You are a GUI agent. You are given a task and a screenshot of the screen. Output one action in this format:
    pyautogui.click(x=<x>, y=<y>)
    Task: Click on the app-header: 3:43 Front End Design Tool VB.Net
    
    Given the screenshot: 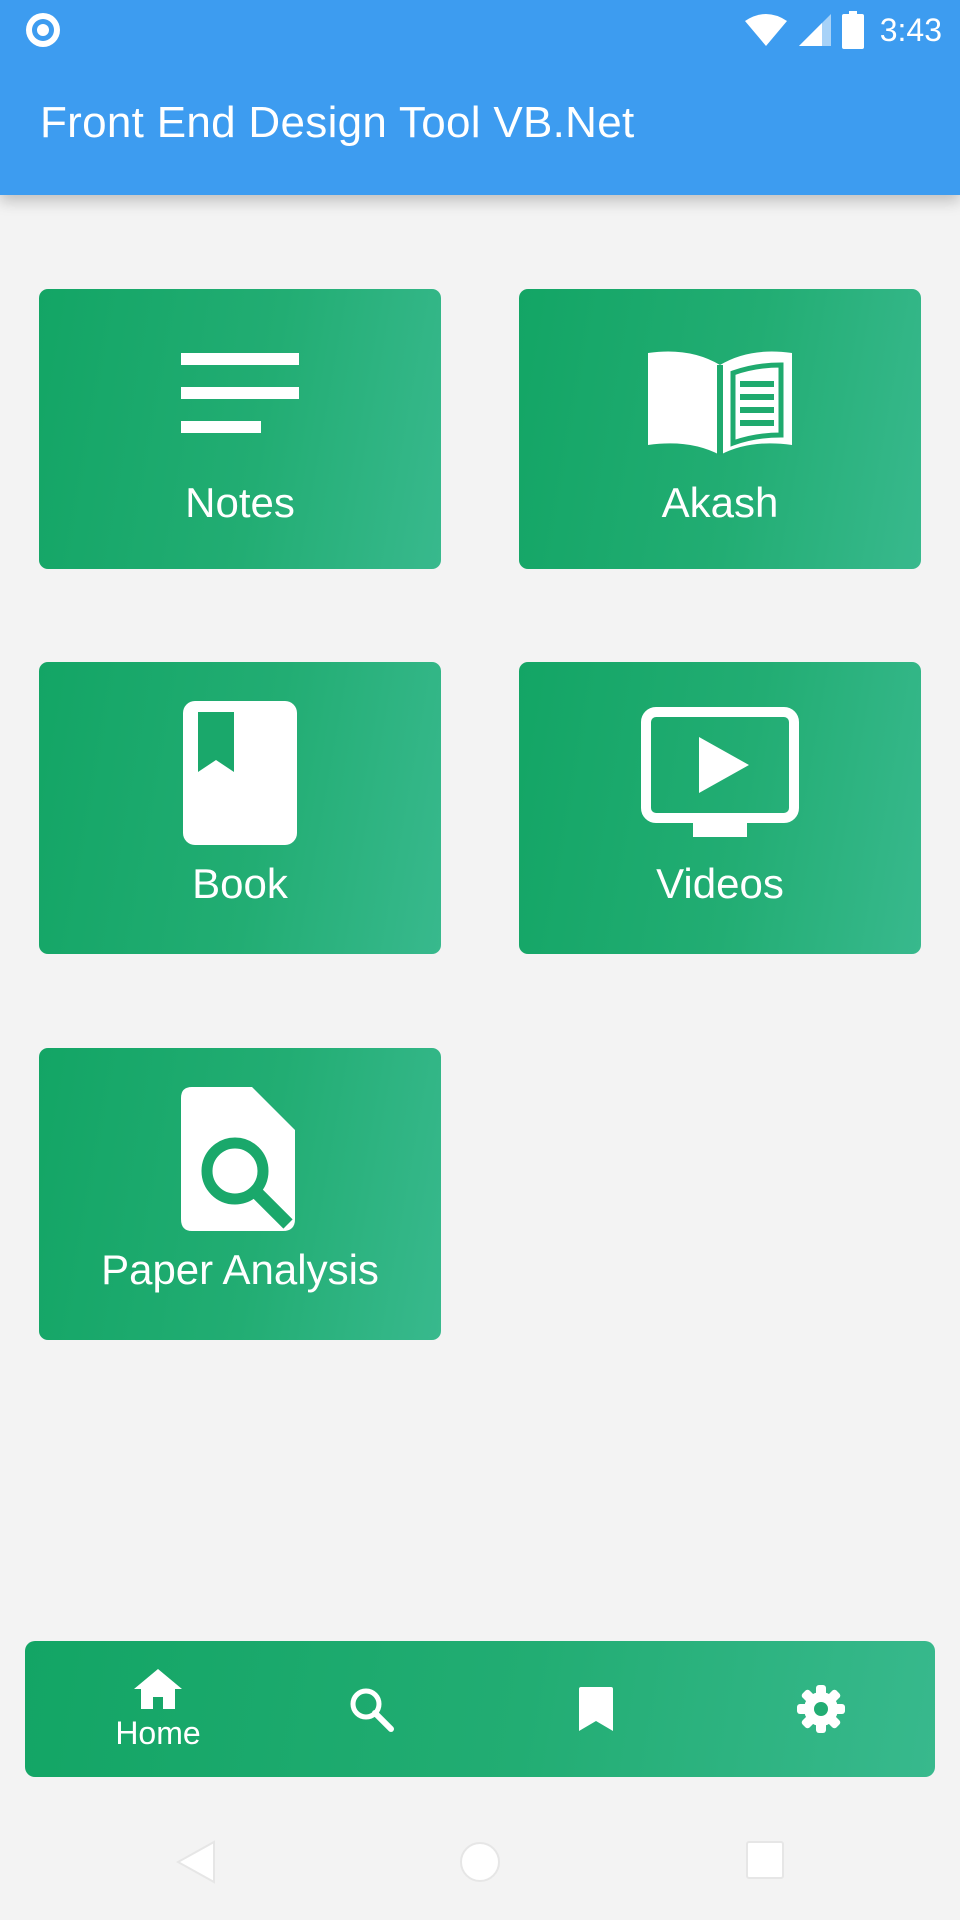 What is the action you would take?
    pyautogui.click(x=480, y=97)
    